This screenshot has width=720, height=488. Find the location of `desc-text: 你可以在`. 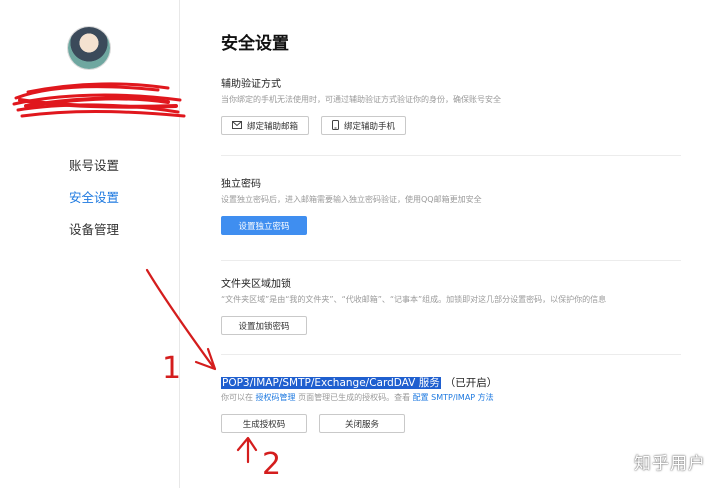

desc-text: 你可以在 is located at coordinates (237, 397).